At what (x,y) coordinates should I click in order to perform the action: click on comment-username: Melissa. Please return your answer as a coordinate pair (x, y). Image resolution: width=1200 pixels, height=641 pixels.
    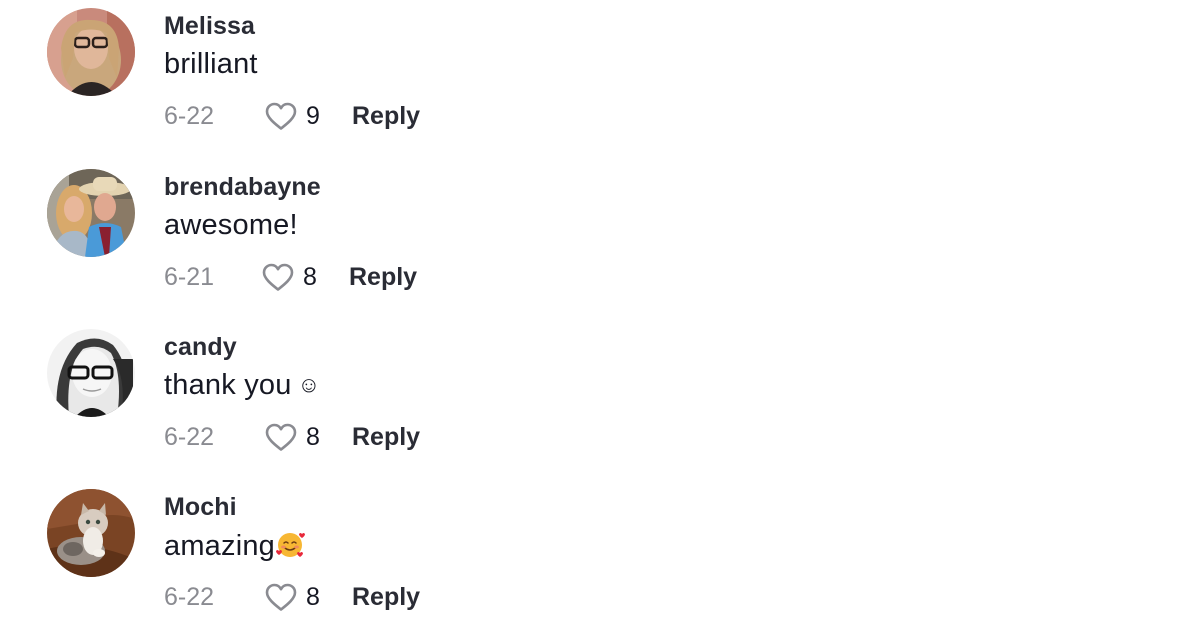
    Looking at the image, I should click on (209, 26).